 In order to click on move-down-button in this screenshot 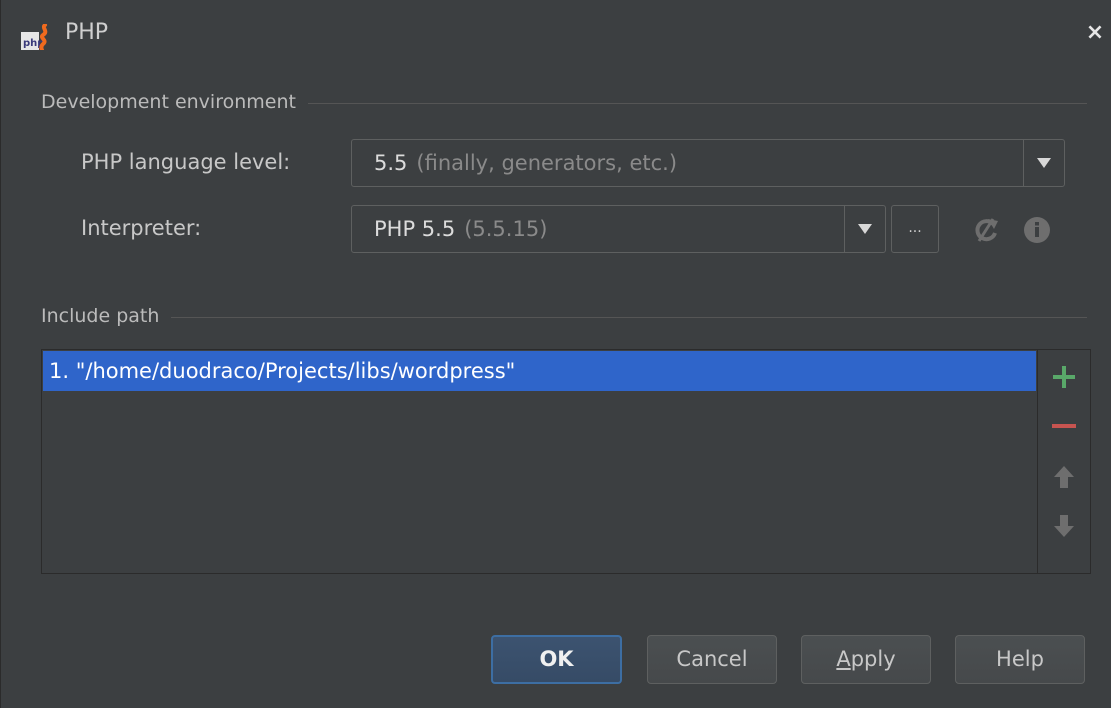, I will do `click(1064, 526)`.